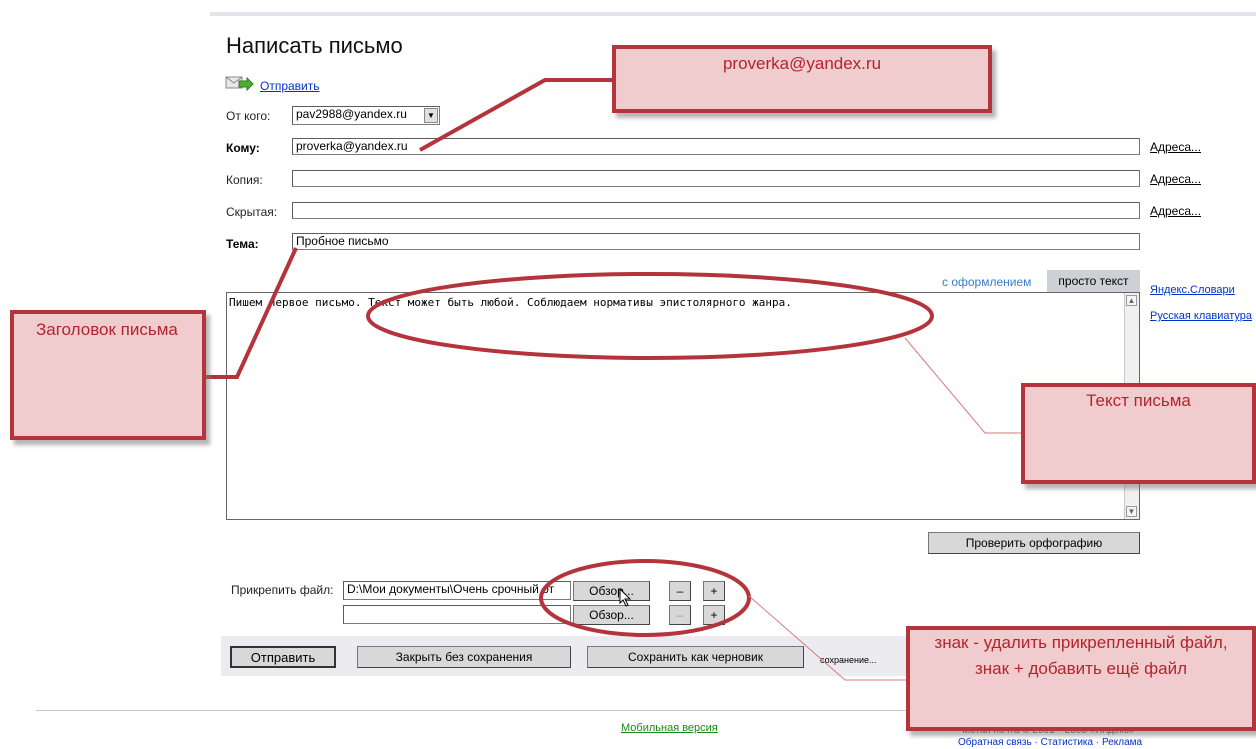  I want to click on bcc-label: Скрытая:, so click(252, 212).